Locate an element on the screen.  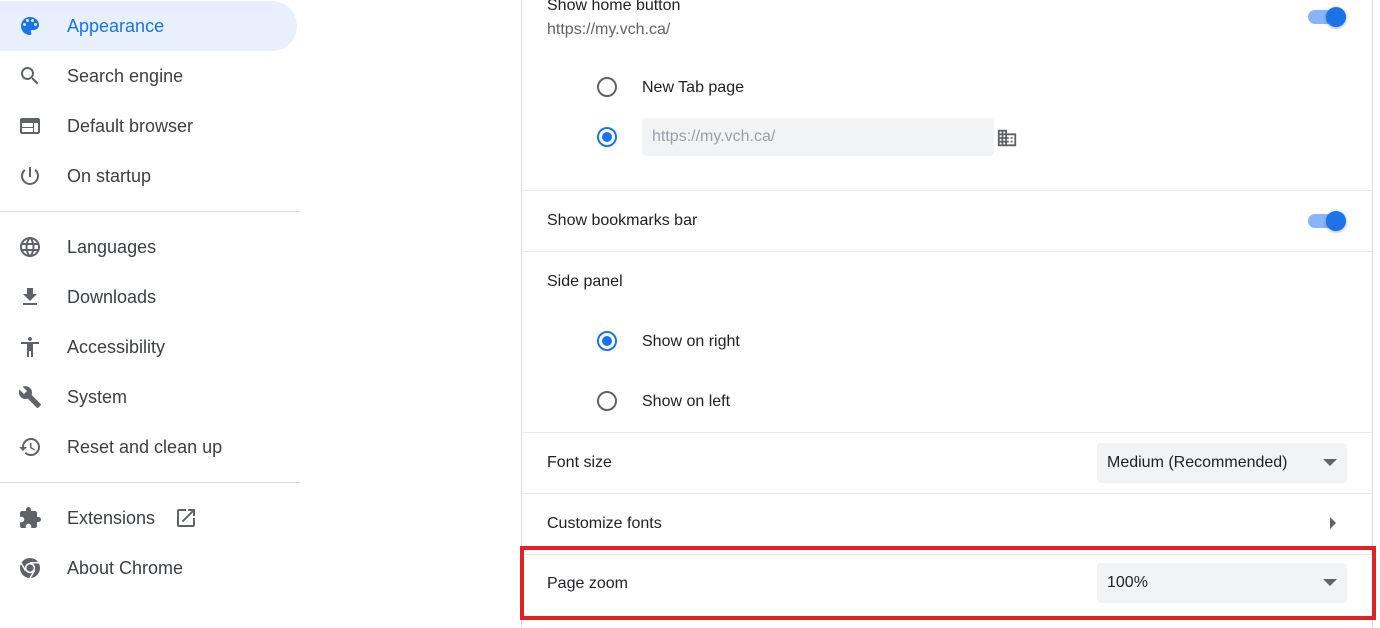
customize-fonts-label: Customize fonts is located at coordinates (604, 524).